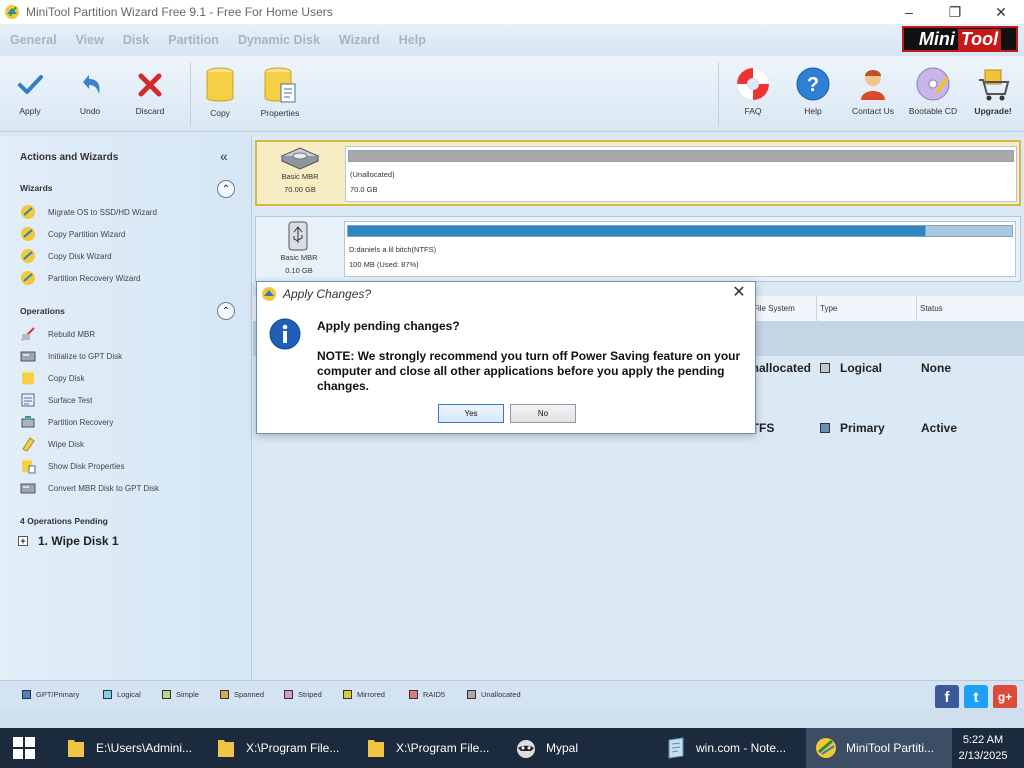 The image size is (1024, 768). What do you see at coordinates (852, 428) in the screenshot?
I see `table-cell-type: Primary` at bounding box center [852, 428].